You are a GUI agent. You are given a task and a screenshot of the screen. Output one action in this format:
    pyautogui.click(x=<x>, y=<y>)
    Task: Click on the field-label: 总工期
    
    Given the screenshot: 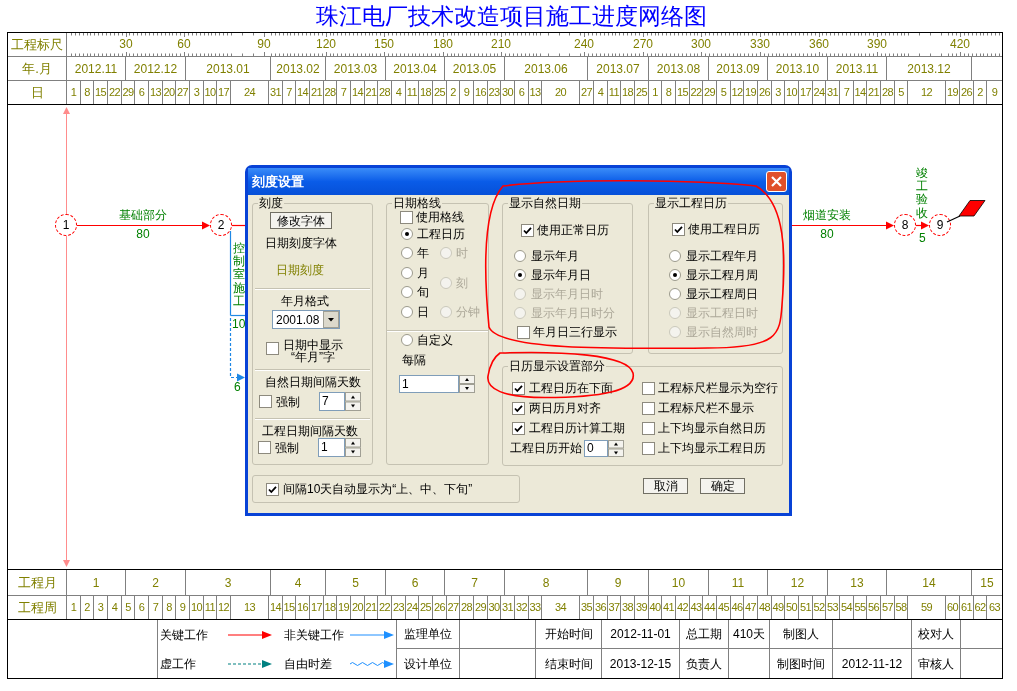 What is the action you would take?
    pyautogui.click(x=704, y=634)
    